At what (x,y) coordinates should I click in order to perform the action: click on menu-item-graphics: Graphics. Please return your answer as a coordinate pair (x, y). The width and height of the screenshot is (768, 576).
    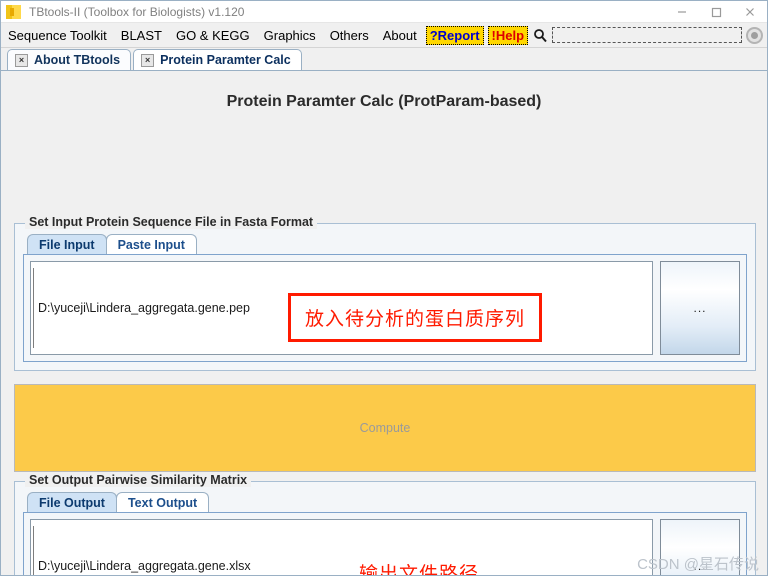
    Looking at the image, I should click on (290, 35).